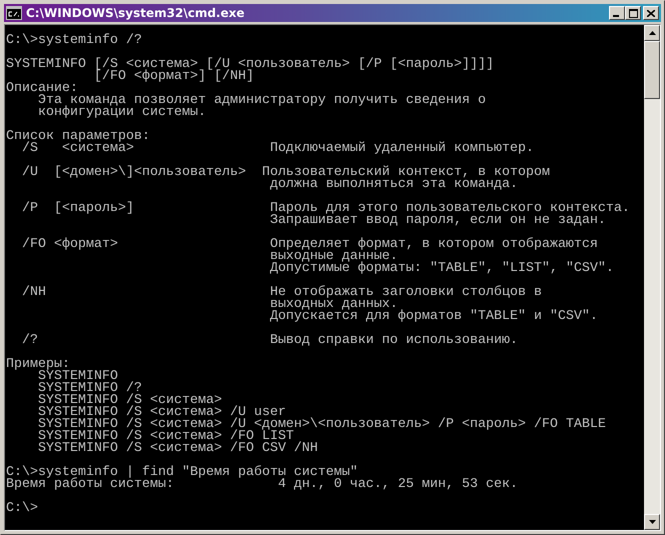 This screenshot has width=665, height=535. I want to click on scroll-down-button, so click(652, 522).